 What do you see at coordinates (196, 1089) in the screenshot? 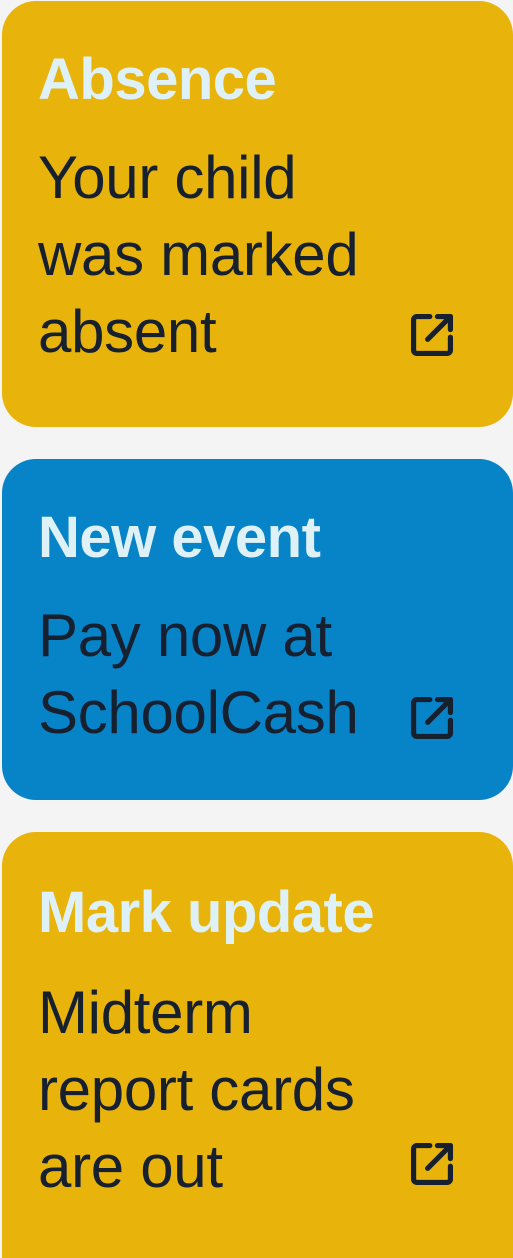
I see `card-message-line: report cards` at bounding box center [196, 1089].